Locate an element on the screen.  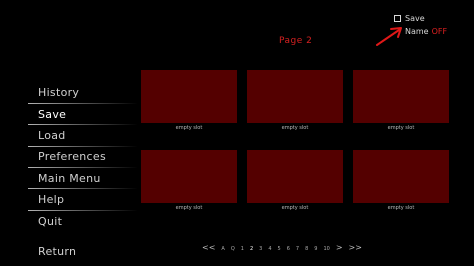
name-label: Name is located at coordinates (417, 31).